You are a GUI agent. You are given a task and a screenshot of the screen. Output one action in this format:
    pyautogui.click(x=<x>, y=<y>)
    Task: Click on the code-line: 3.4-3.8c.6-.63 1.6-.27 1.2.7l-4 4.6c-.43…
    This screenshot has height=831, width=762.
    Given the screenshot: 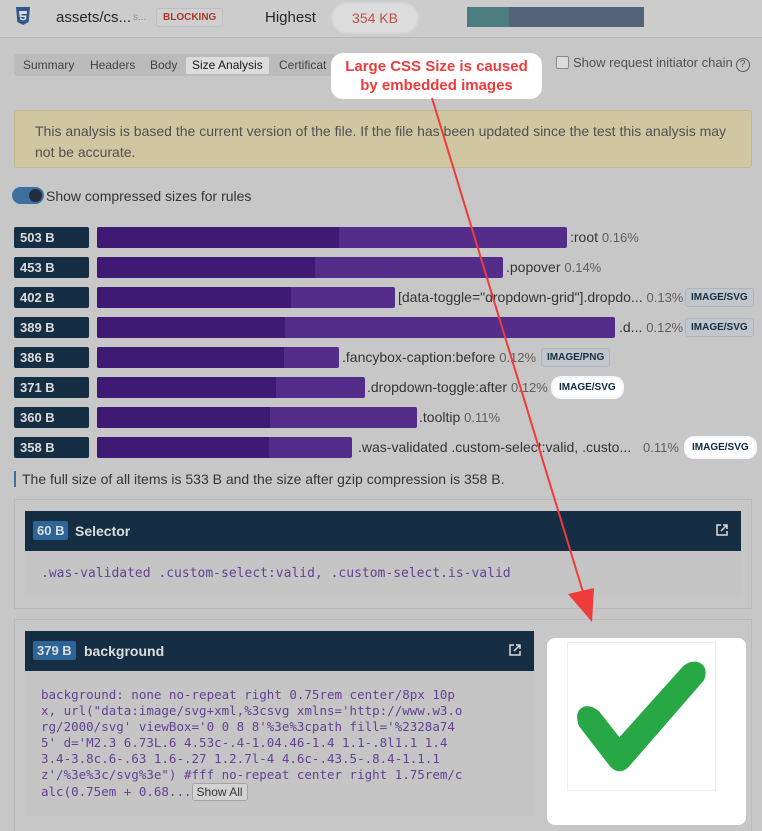 What is the action you would take?
    pyautogui.click(x=240, y=758)
    